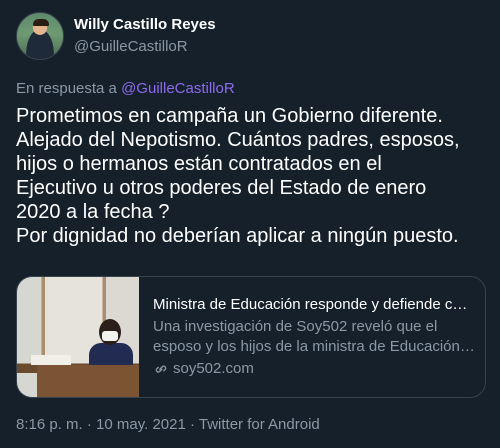  I want to click on thumbnail-desk, so click(88, 381).